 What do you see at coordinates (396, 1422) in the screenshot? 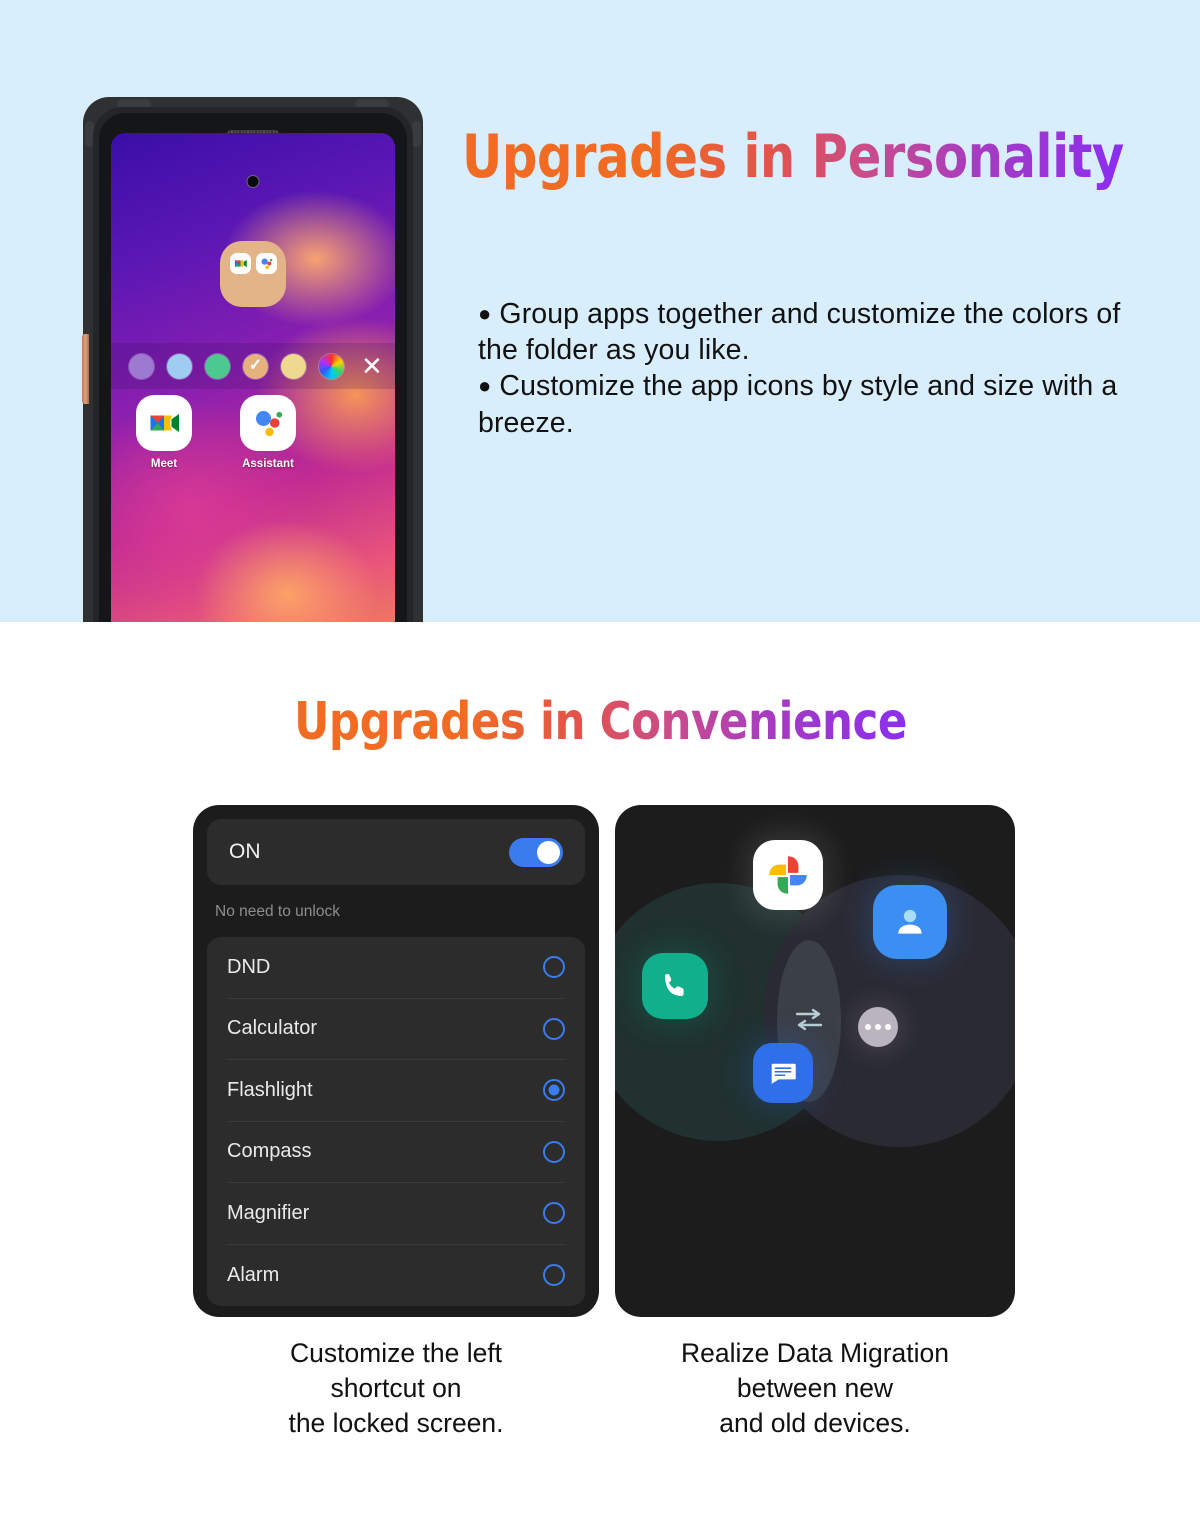
I see `caption-line: the locked screen.` at bounding box center [396, 1422].